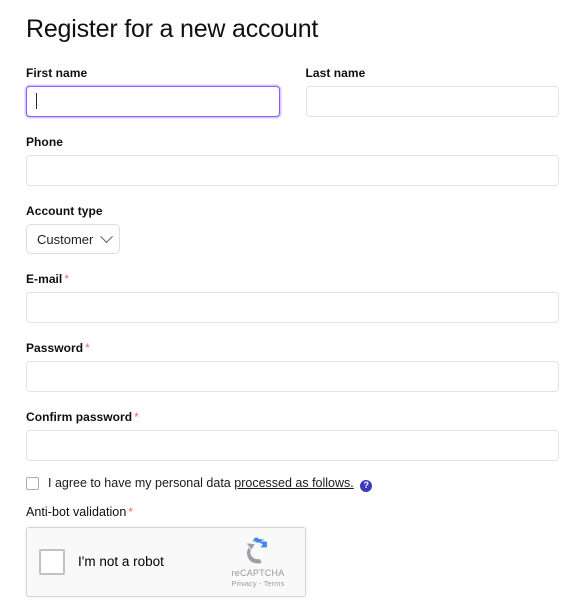 This screenshot has width=585, height=600. I want to click on consent-checkbox, so click(32, 484).